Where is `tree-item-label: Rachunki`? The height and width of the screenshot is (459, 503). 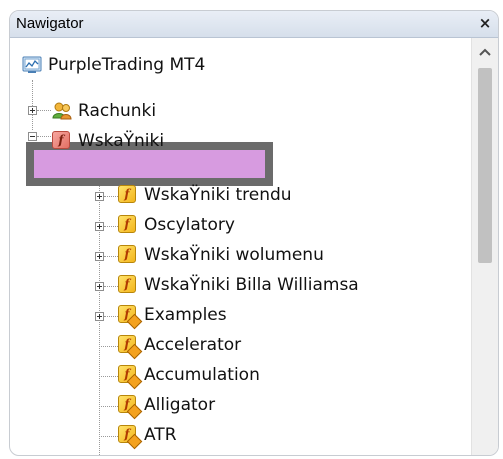
tree-item-label: Rachunki is located at coordinates (117, 111).